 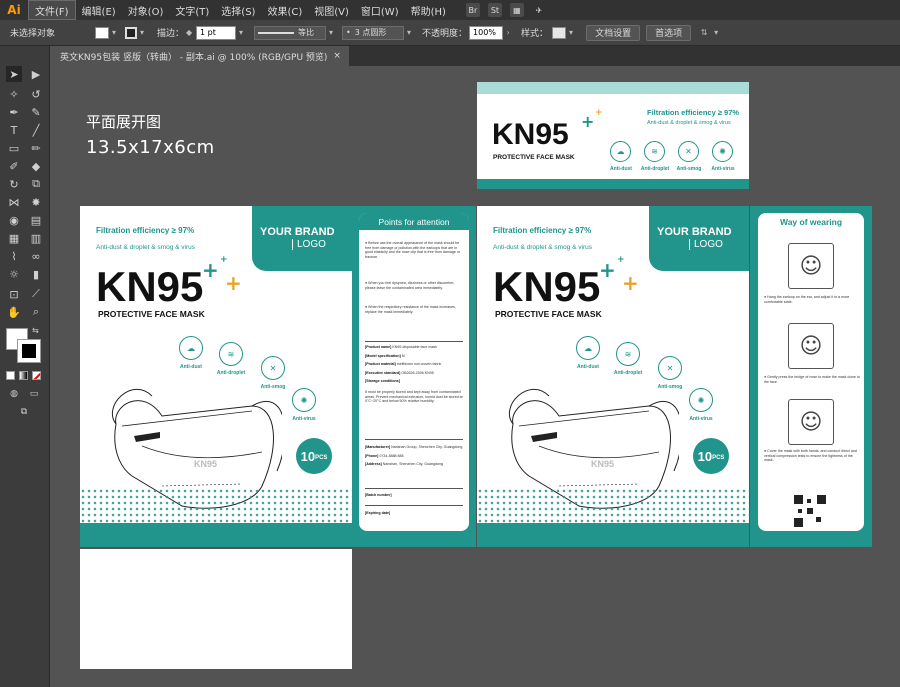 What do you see at coordinates (36, 112) in the screenshot?
I see `curvature-tool-icon: ✎` at bounding box center [36, 112].